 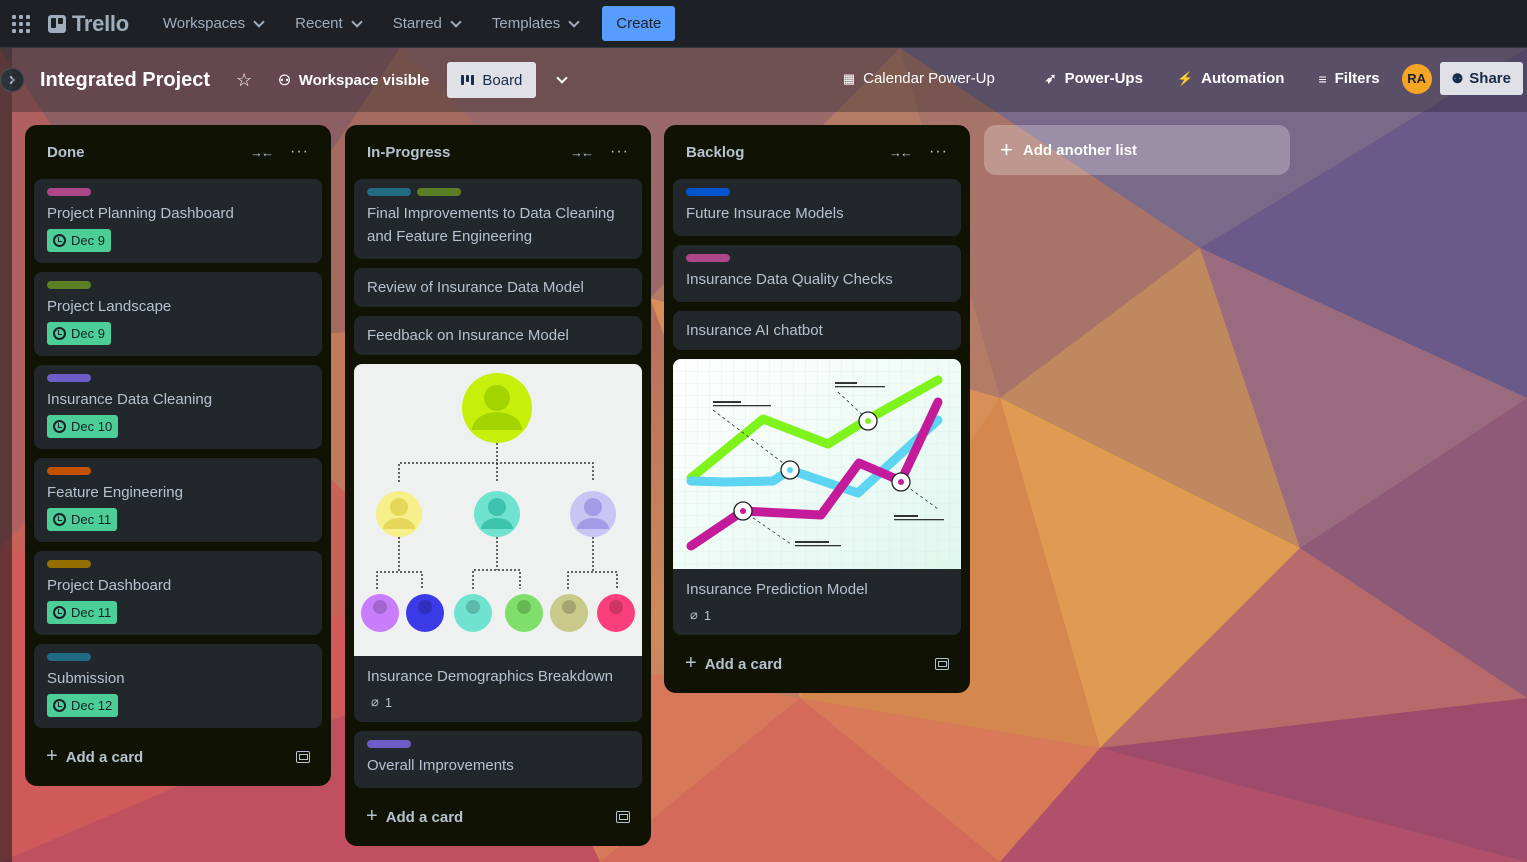 What do you see at coordinates (498, 759) in the screenshot?
I see `card: Overall Improvements` at bounding box center [498, 759].